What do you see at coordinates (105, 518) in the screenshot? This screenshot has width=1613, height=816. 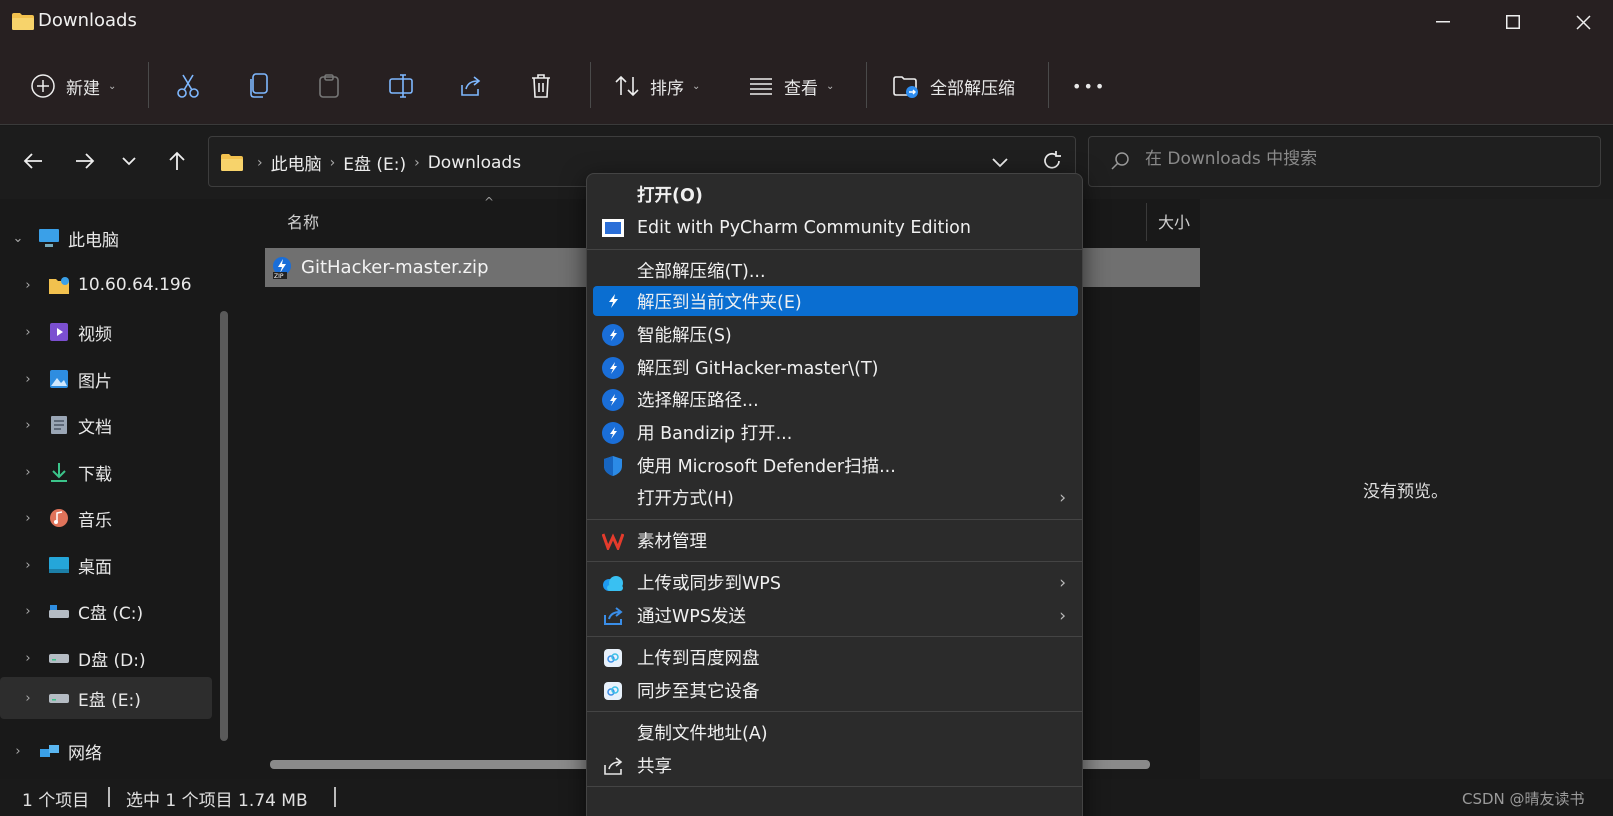 I see `sidebar-item-music: › 音乐` at bounding box center [105, 518].